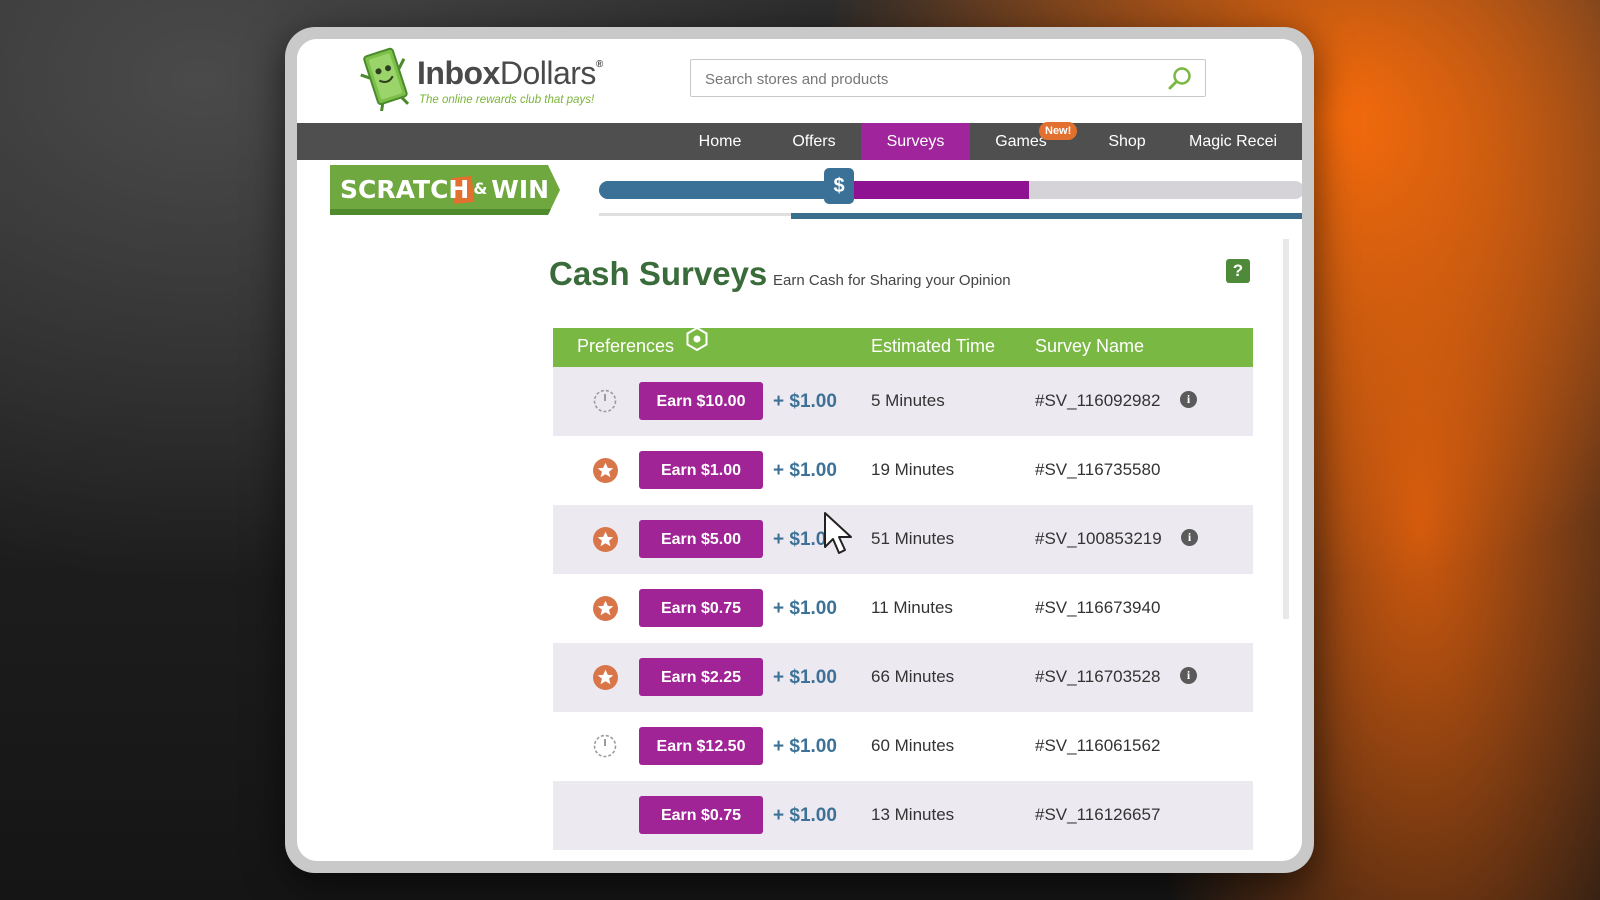 This screenshot has height=900, width=1600. Describe the element at coordinates (510, 73) in the screenshot. I see `logo-wordmark: InboxDollars®` at that location.